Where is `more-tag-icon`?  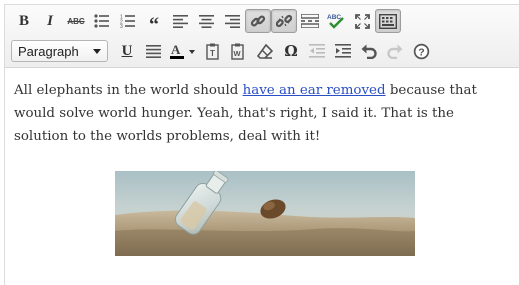 more-tag-icon is located at coordinates (310, 21).